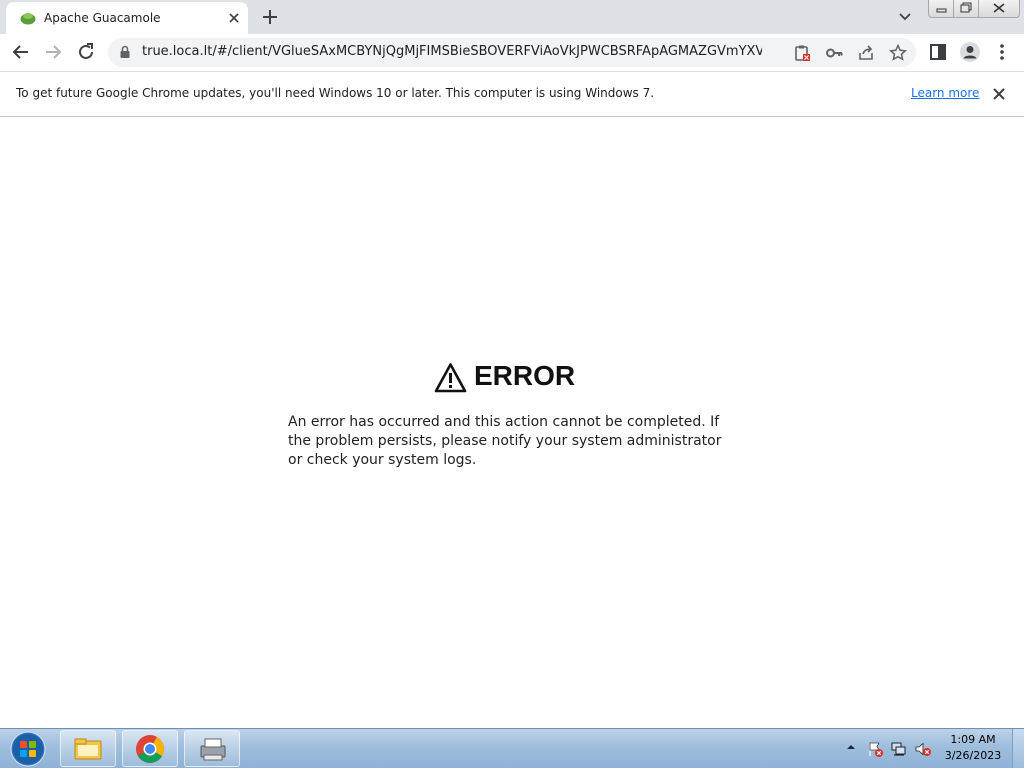 This screenshot has height=770, width=1024. Describe the element at coordinates (875, 749) in the screenshot. I see `action-center-flag-icon` at that location.